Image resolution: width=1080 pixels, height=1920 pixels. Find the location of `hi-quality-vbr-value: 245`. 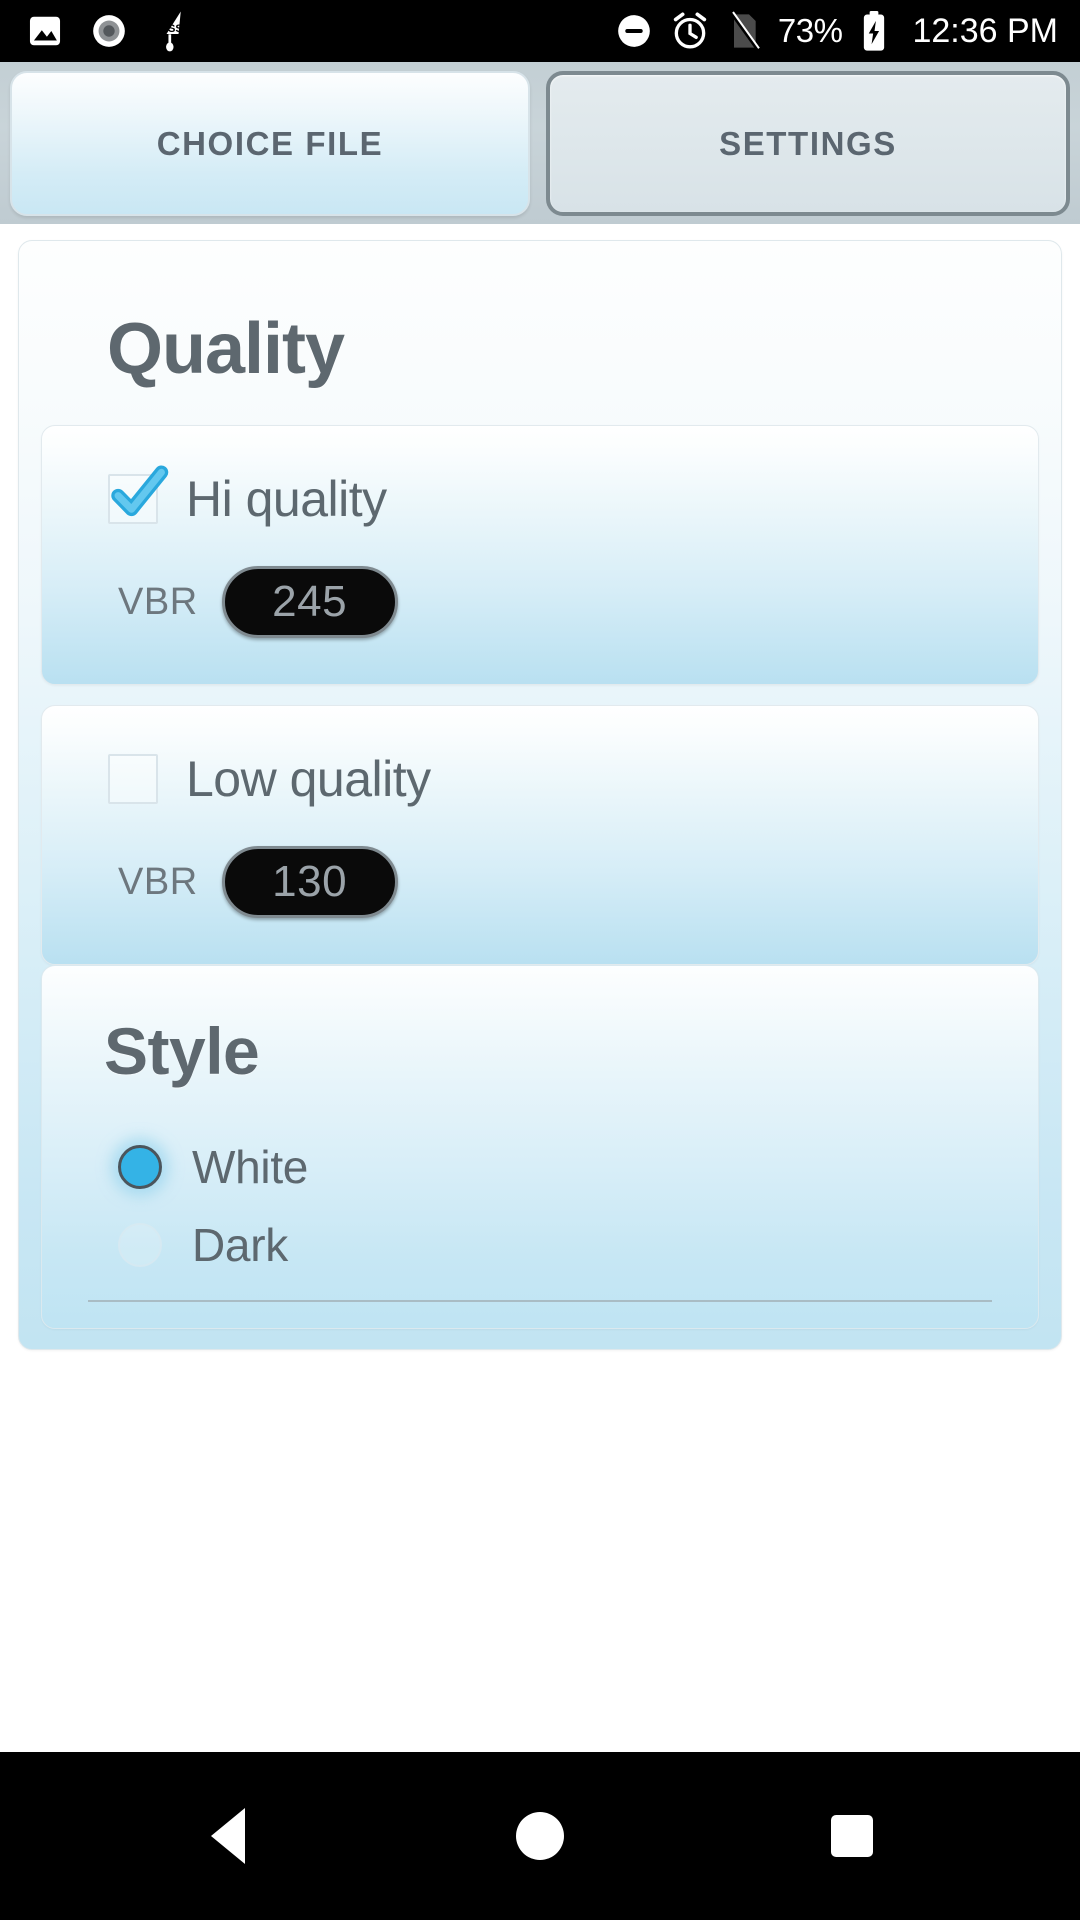

hi-quality-vbr-value: 245 is located at coordinates (310, 601).